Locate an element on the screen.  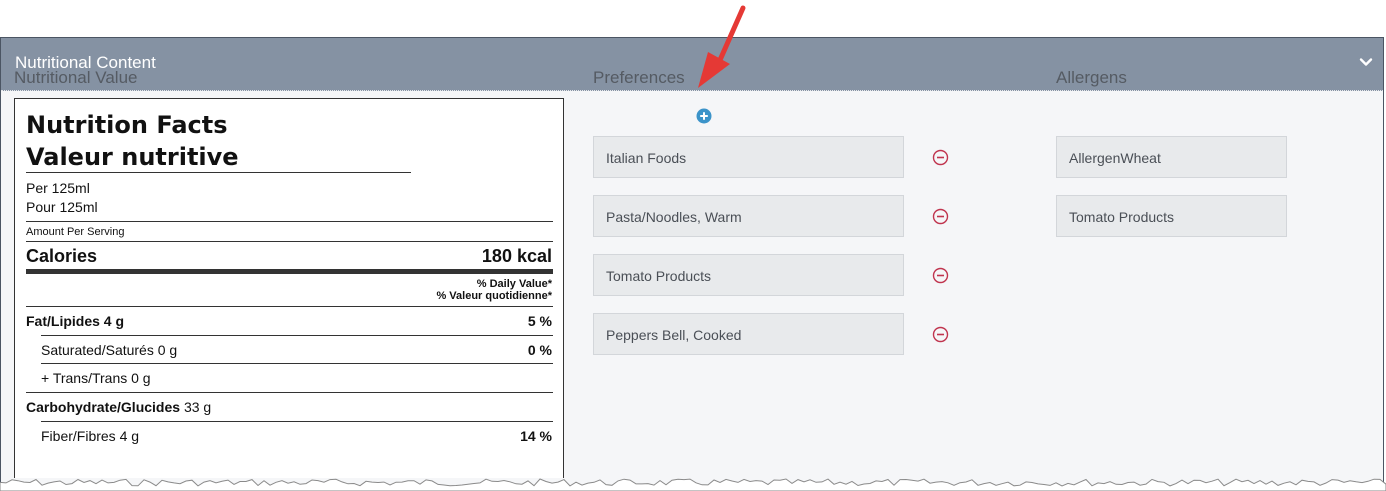
valeur-nutritive-title: Valeur nutritive is located at coordinates (132, 157).